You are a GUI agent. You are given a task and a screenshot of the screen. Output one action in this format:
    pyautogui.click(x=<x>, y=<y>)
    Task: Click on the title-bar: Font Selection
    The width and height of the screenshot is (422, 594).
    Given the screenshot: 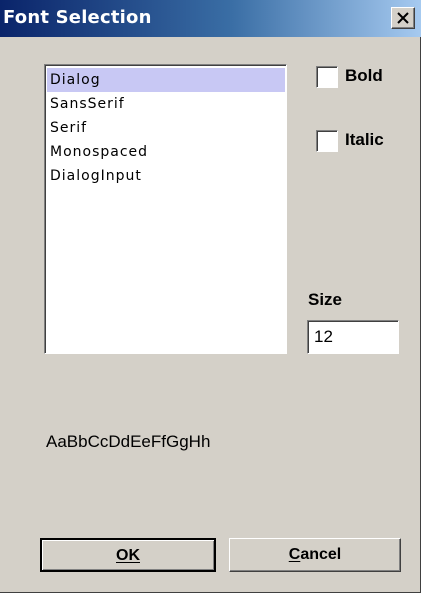 What is the action you would take?
    pyautogui.click(x=210, y=18)
    